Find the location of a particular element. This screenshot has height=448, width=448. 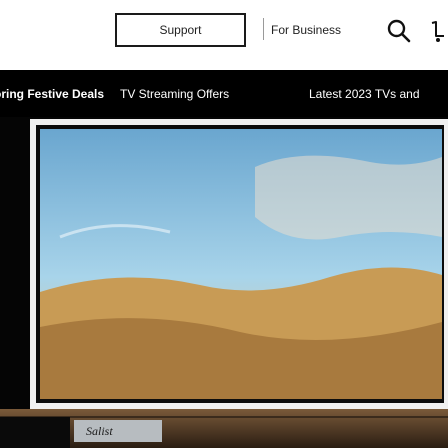

nav-item-label: oring Festive Deals is located at coordinates (52, 93).